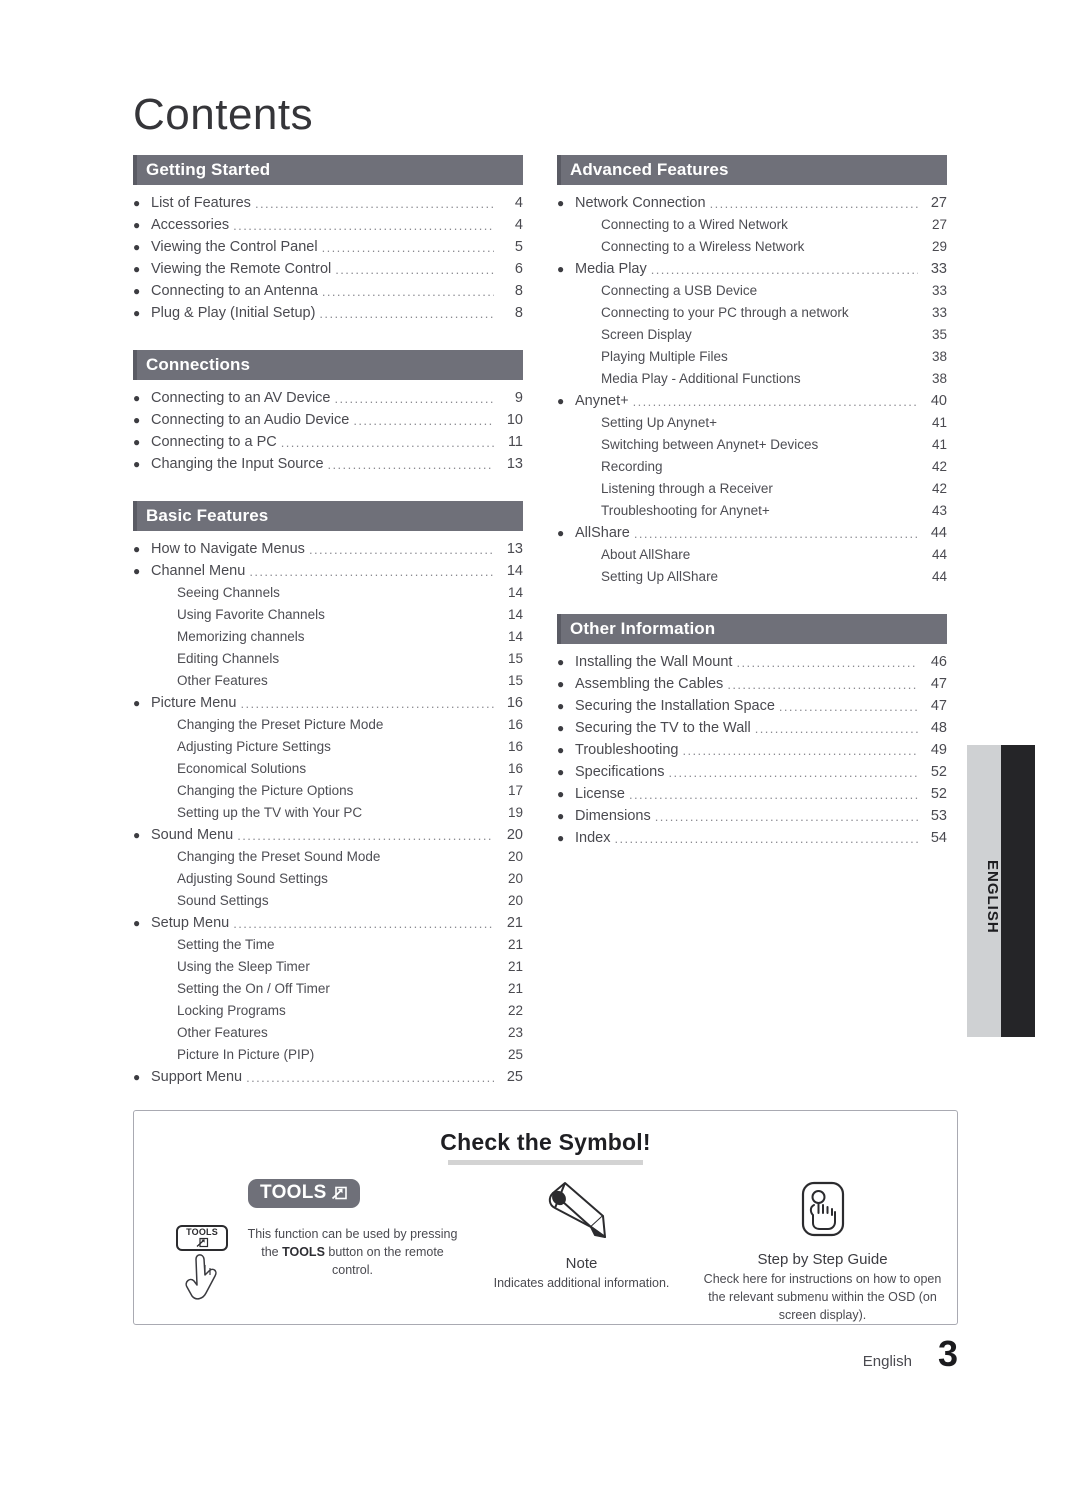  What do you see at coordinates (192, 835) in the screenshot?
I see `toc-entry-label: Sound Menu` at bounding box center [192, 835].